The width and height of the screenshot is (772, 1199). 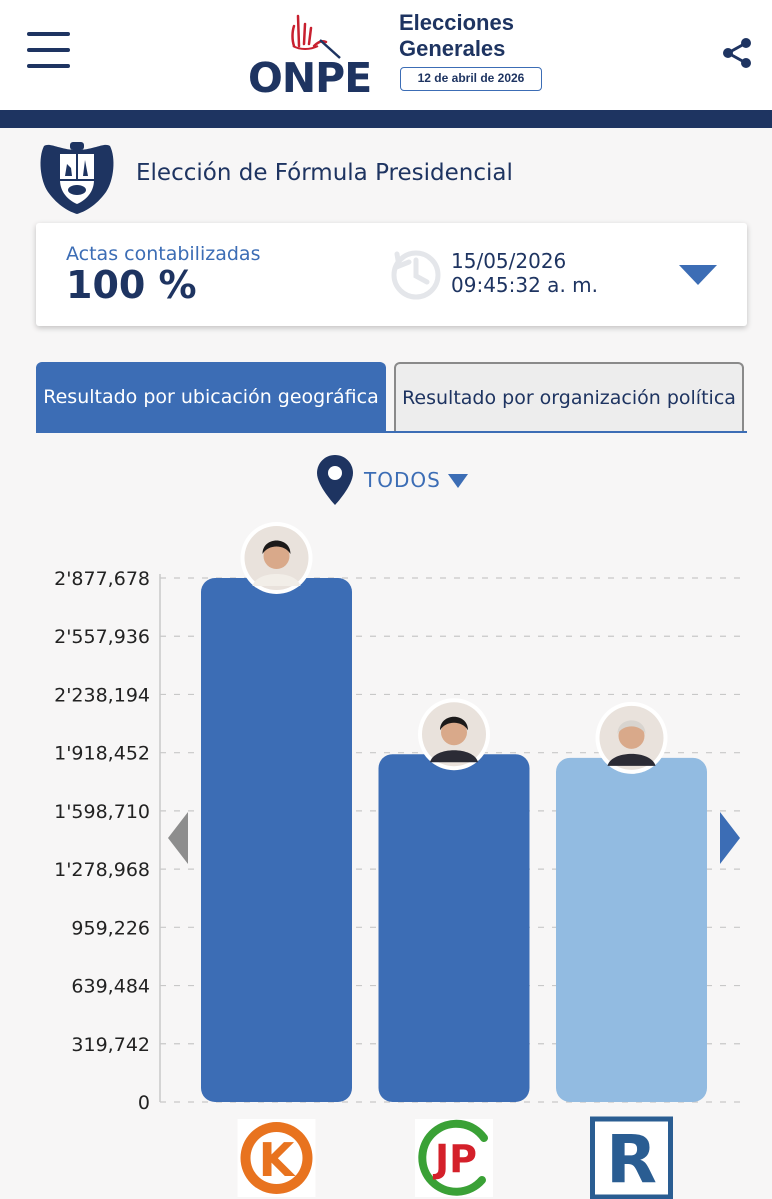 What do you see at coordinates (316, 36) in the screenshot?
I see `voting-hand-icon` at bounding box center [316, 36].